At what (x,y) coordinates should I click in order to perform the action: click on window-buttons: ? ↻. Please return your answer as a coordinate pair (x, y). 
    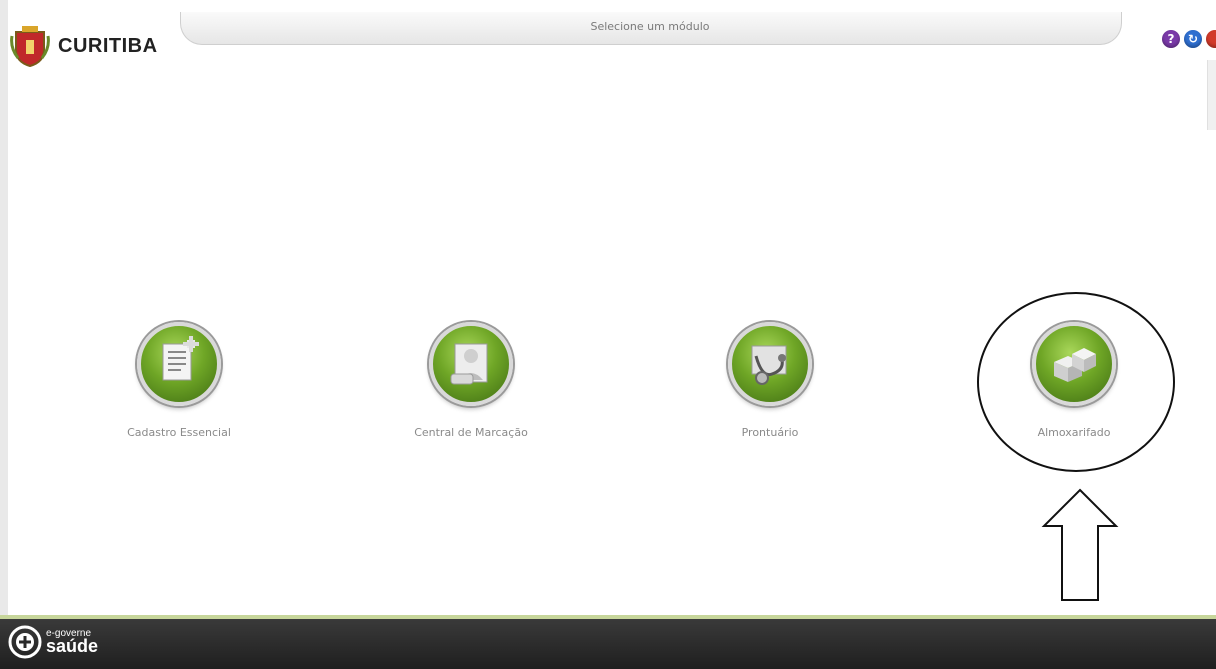
    Looking at the image, I should click on (1189, 39).